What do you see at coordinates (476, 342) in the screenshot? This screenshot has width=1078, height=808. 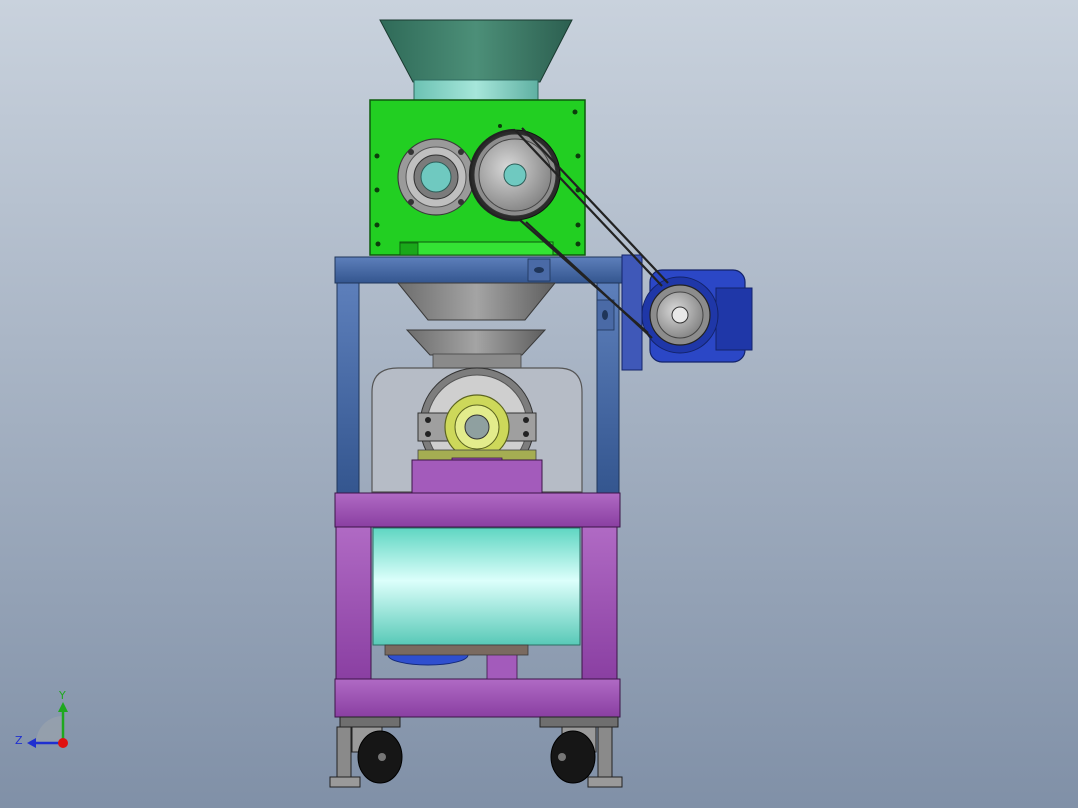 I see `mill-inlet-funnel` at bounding box center [476, 342].